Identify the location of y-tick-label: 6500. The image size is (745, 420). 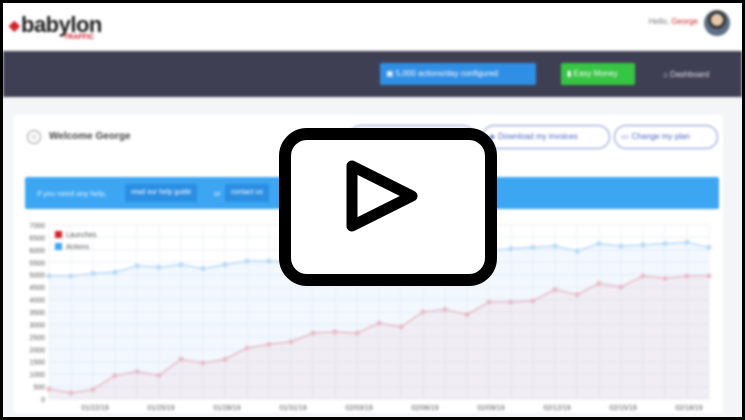
(37, 238).